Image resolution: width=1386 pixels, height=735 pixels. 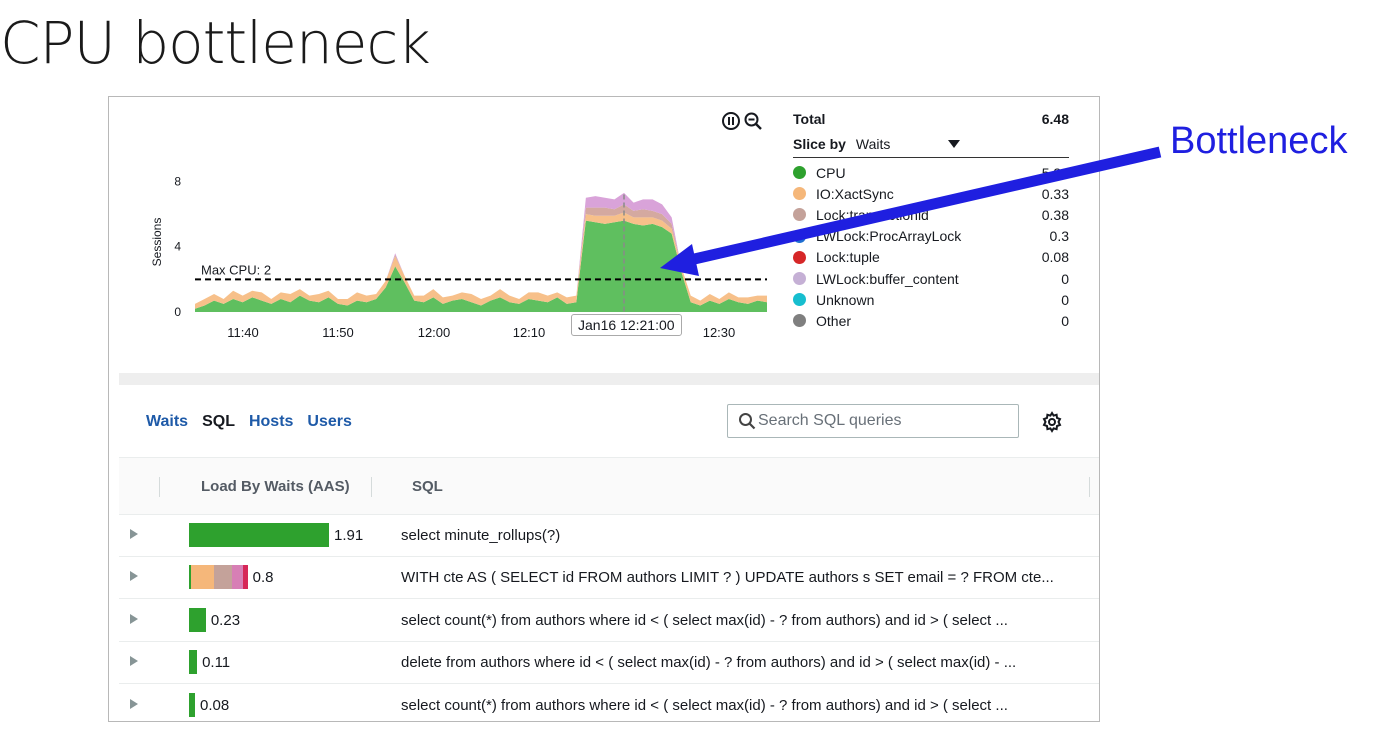 I want to click on x-tick-label: 12:10, so click(x=529, y=332).